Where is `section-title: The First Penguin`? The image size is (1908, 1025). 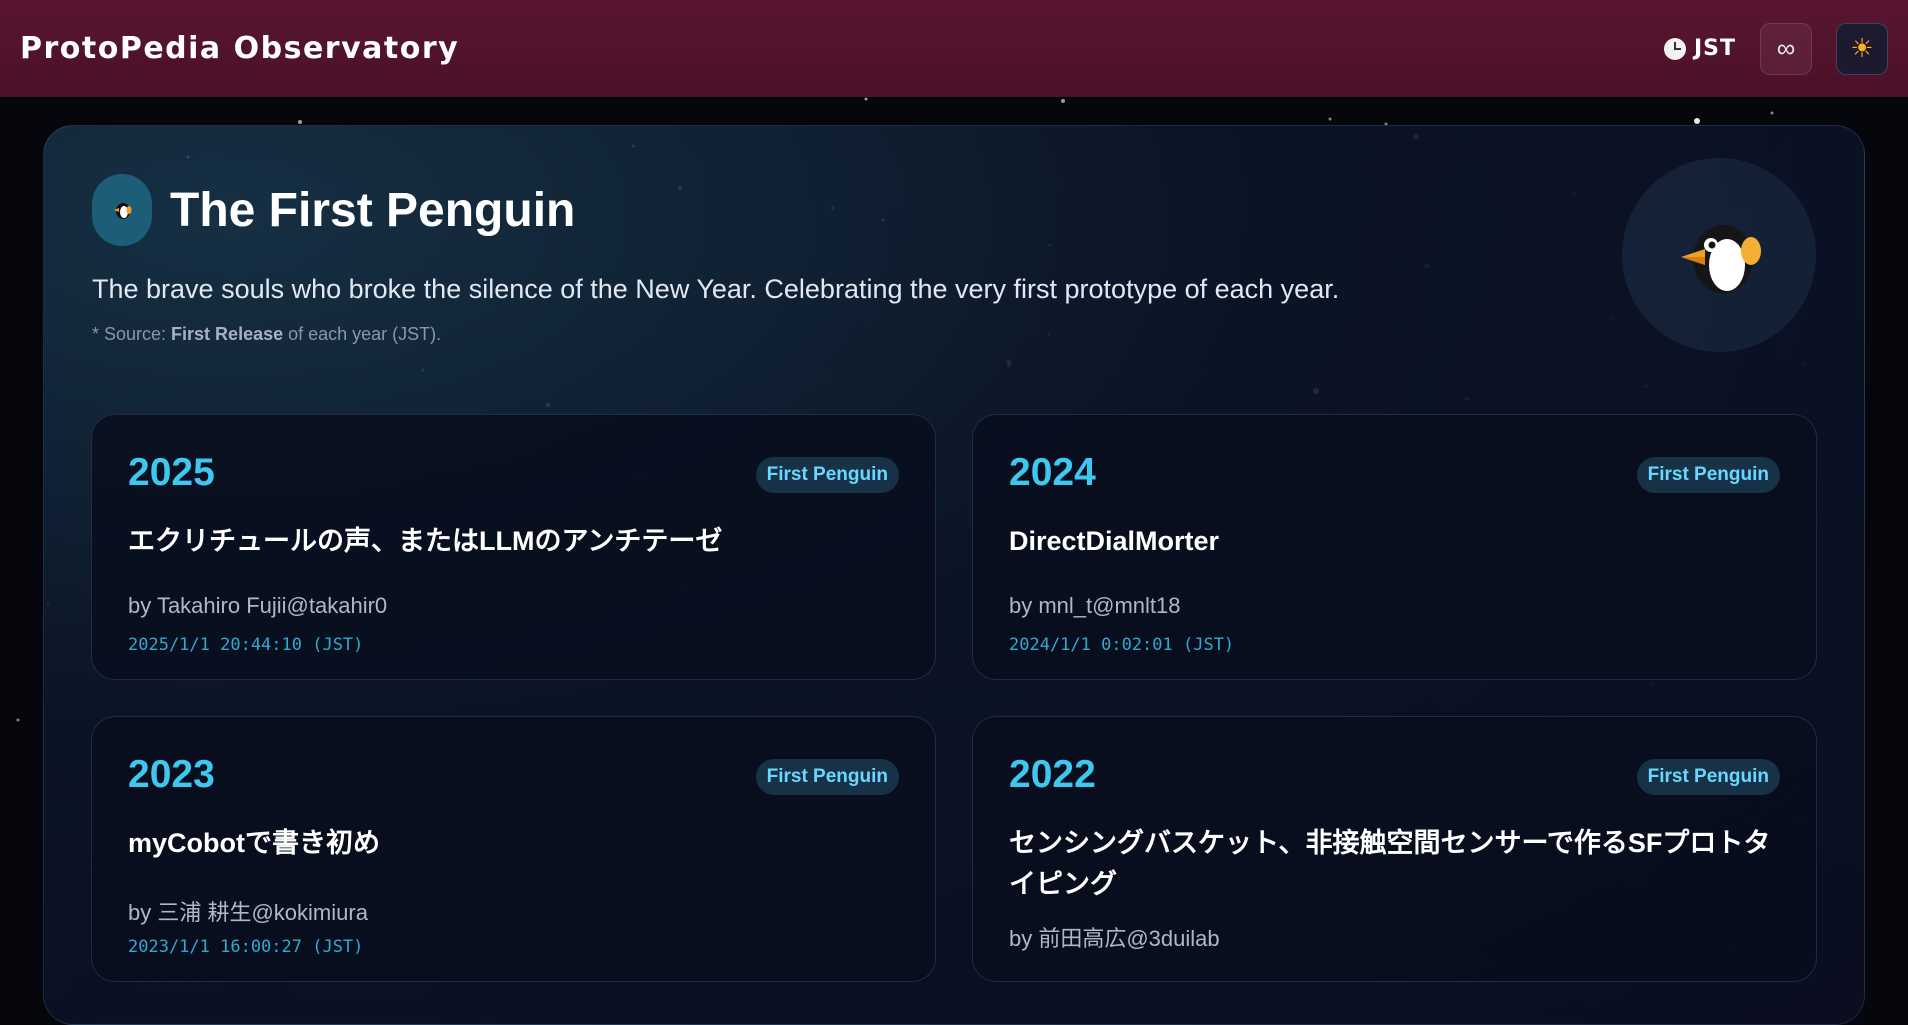 section-title: The First Penguin is located at coordinates (373, 210).